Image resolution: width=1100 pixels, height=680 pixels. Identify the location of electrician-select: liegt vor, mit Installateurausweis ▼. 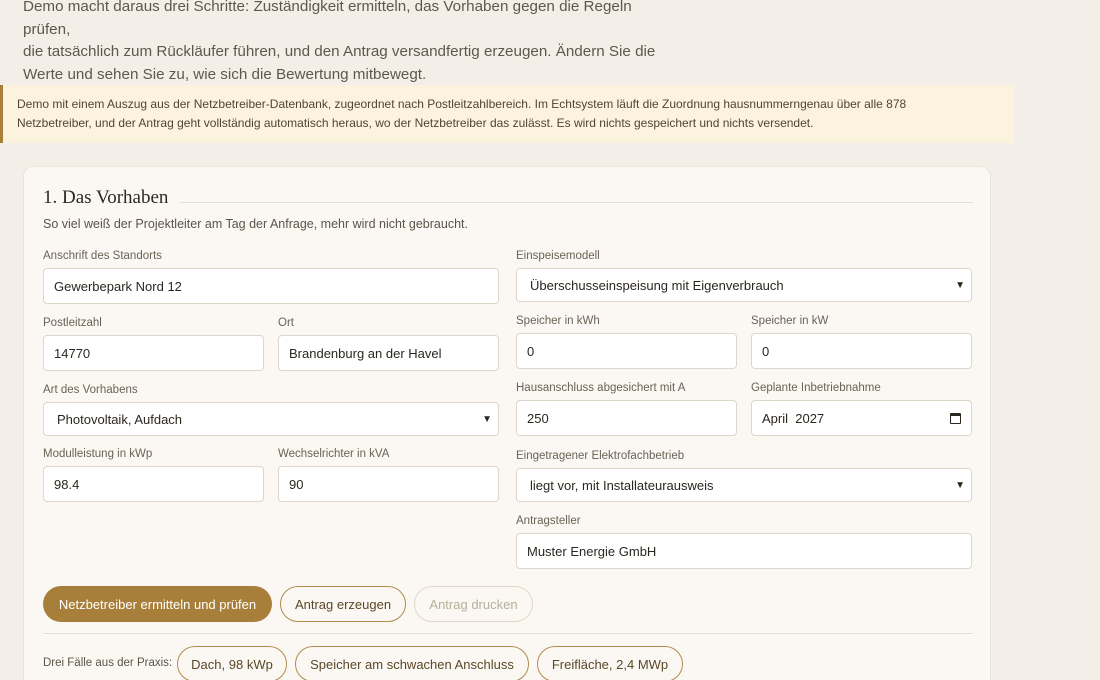
(744, 485).